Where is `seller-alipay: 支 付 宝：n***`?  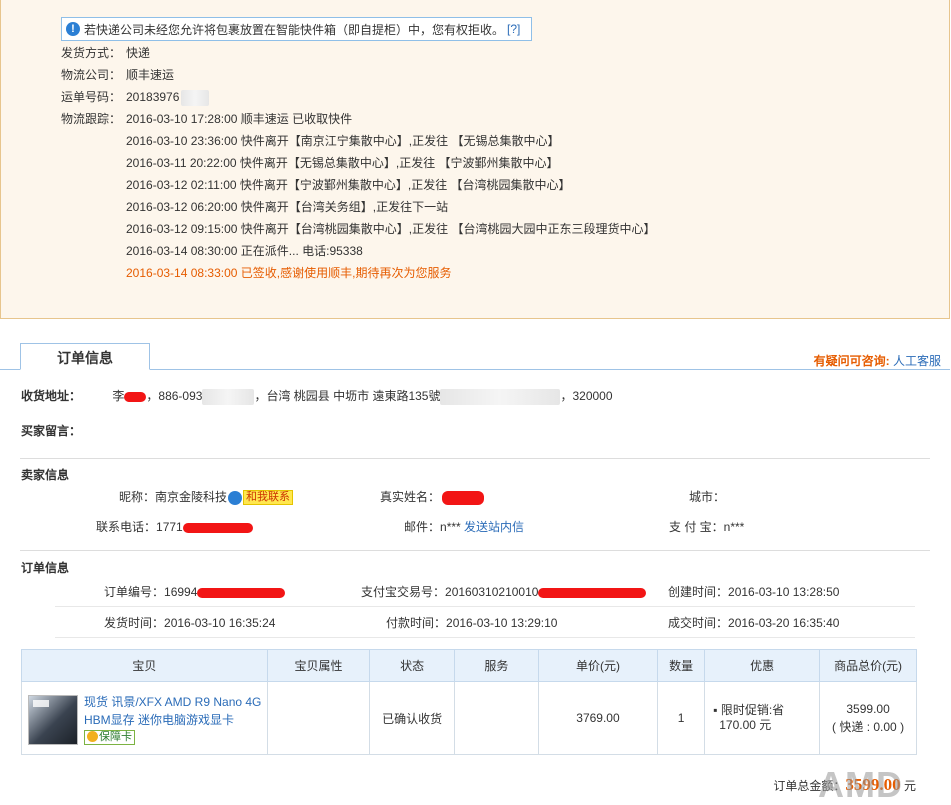
seller-alipay: 支 付 宝：n*** is located at coordinates (706, 527).